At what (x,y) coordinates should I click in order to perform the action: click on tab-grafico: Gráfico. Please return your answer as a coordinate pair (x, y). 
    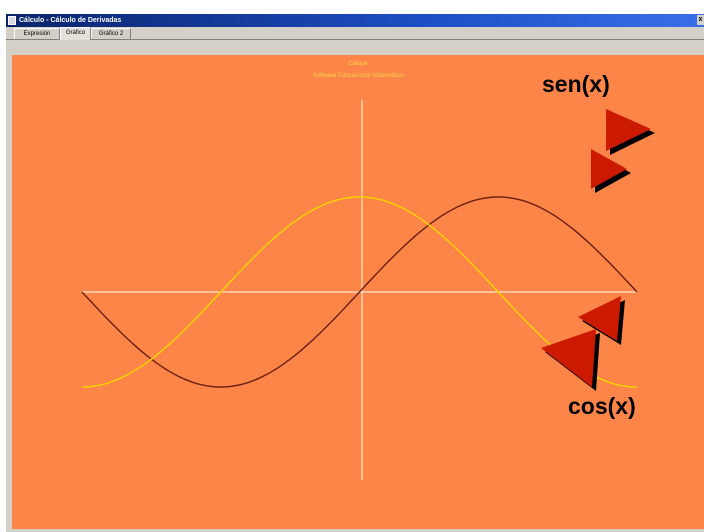
    Looking at the image, I should click on (75, 33).